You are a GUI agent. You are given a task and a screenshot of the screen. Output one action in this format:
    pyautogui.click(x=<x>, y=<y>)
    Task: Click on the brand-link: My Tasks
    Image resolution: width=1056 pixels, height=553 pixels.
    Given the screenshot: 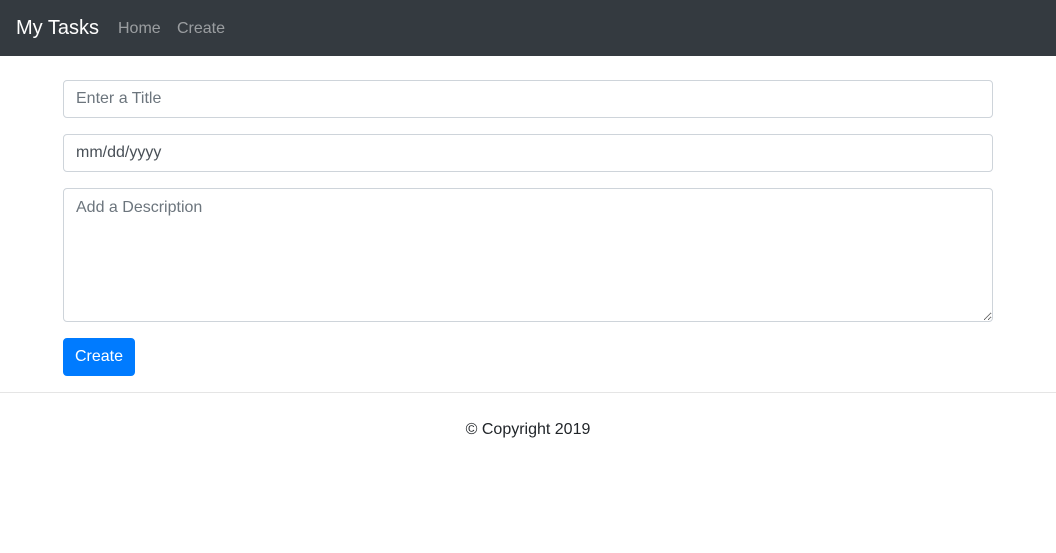 What is the action you would take?
    pyautogui.click(x=57, y=28)
    